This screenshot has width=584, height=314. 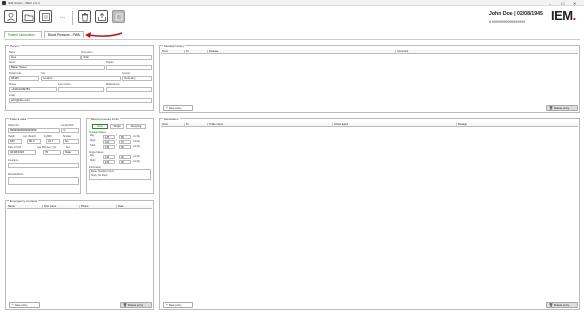 What do you see at coordinates (52, 152) in the screenshot?
I see `age-field: 79` at bounding box center [52, 152].